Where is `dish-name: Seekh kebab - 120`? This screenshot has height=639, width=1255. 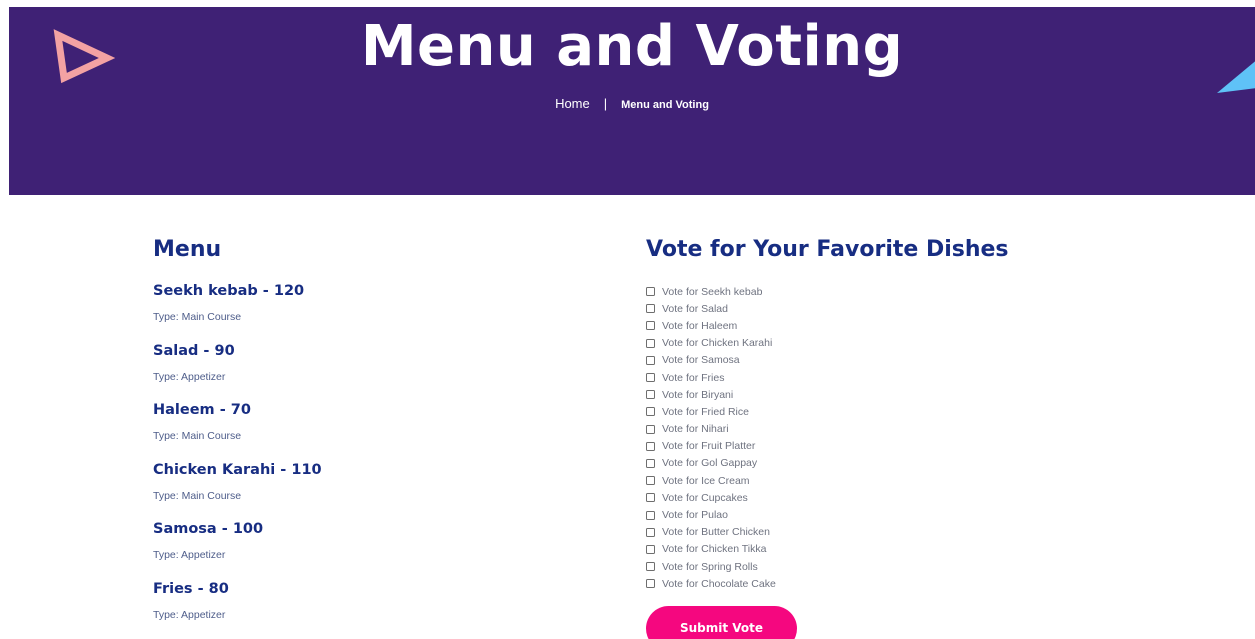 dish-name: Seekh kebab - 120 is located at coordinates (229, 291).